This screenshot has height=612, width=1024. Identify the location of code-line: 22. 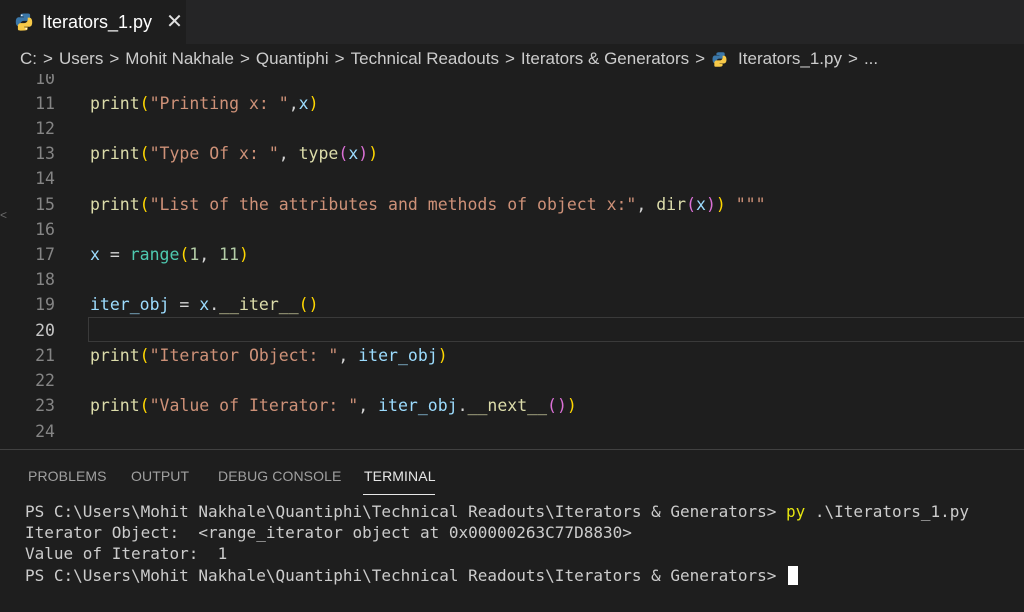
(512, 380).